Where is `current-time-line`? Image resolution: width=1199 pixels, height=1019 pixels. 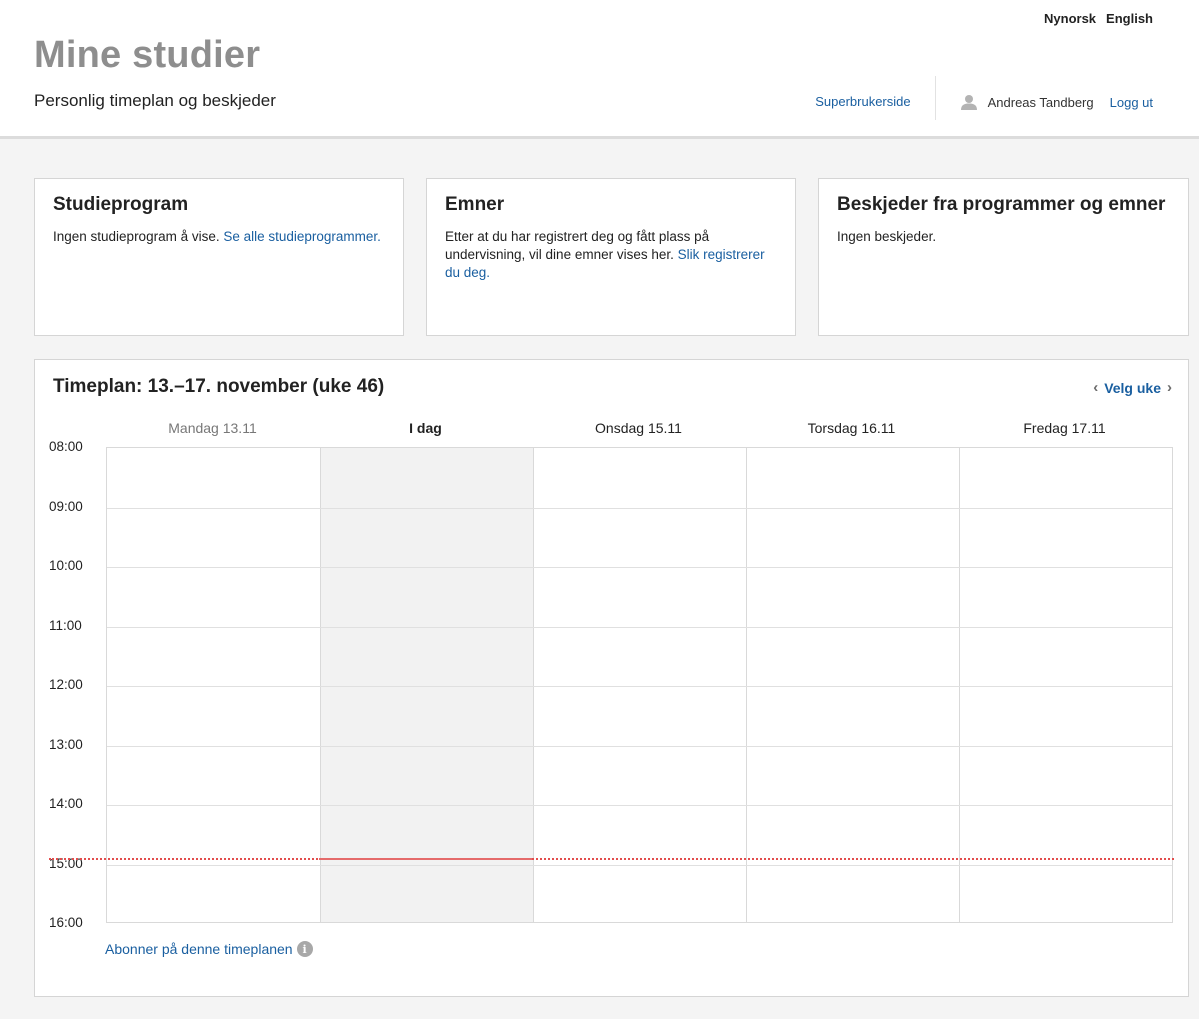
current-time-line is located at coordinates (611, 859).